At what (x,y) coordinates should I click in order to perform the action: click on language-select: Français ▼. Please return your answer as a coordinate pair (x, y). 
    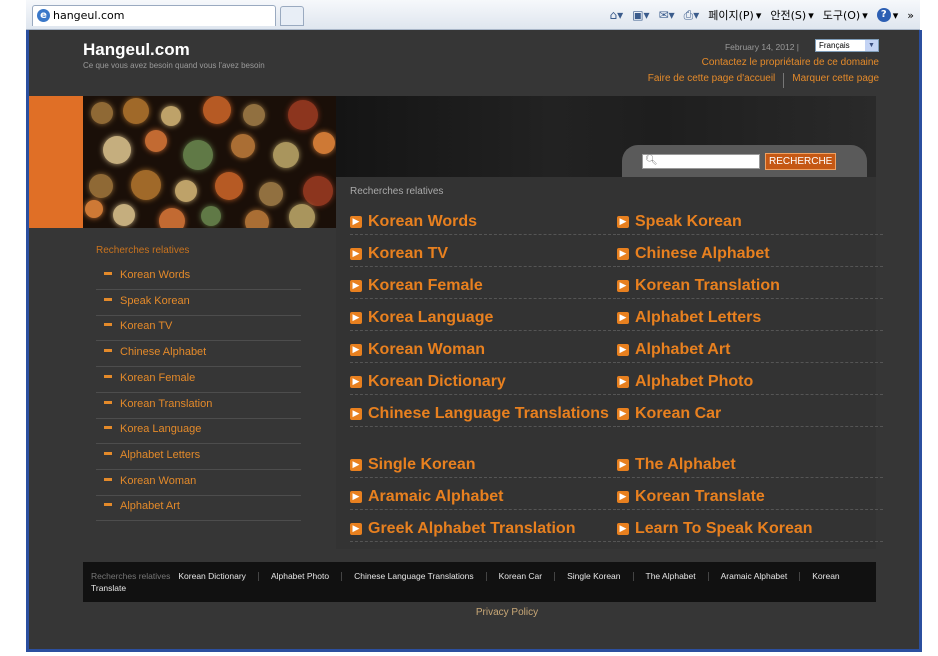
    Looking at the image, I should click on (847, 45).